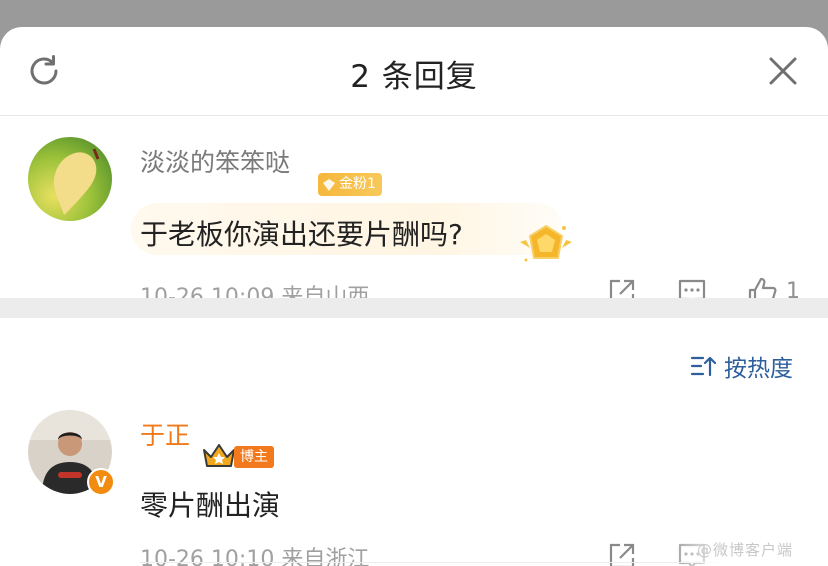  I want to click on fan-level-badge: 金粉1, so click(350, 184).